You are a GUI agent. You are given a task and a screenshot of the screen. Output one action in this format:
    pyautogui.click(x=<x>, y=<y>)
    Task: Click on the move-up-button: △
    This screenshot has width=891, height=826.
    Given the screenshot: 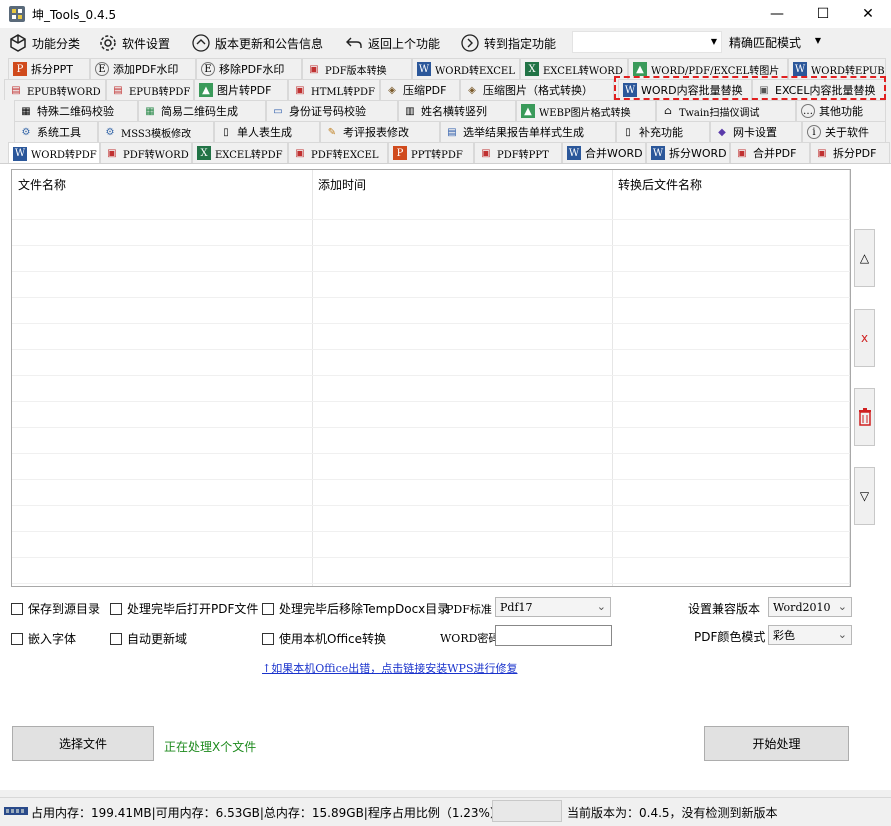 What is the action you would take?
    pyautogui.click(x=864, y=258)
    